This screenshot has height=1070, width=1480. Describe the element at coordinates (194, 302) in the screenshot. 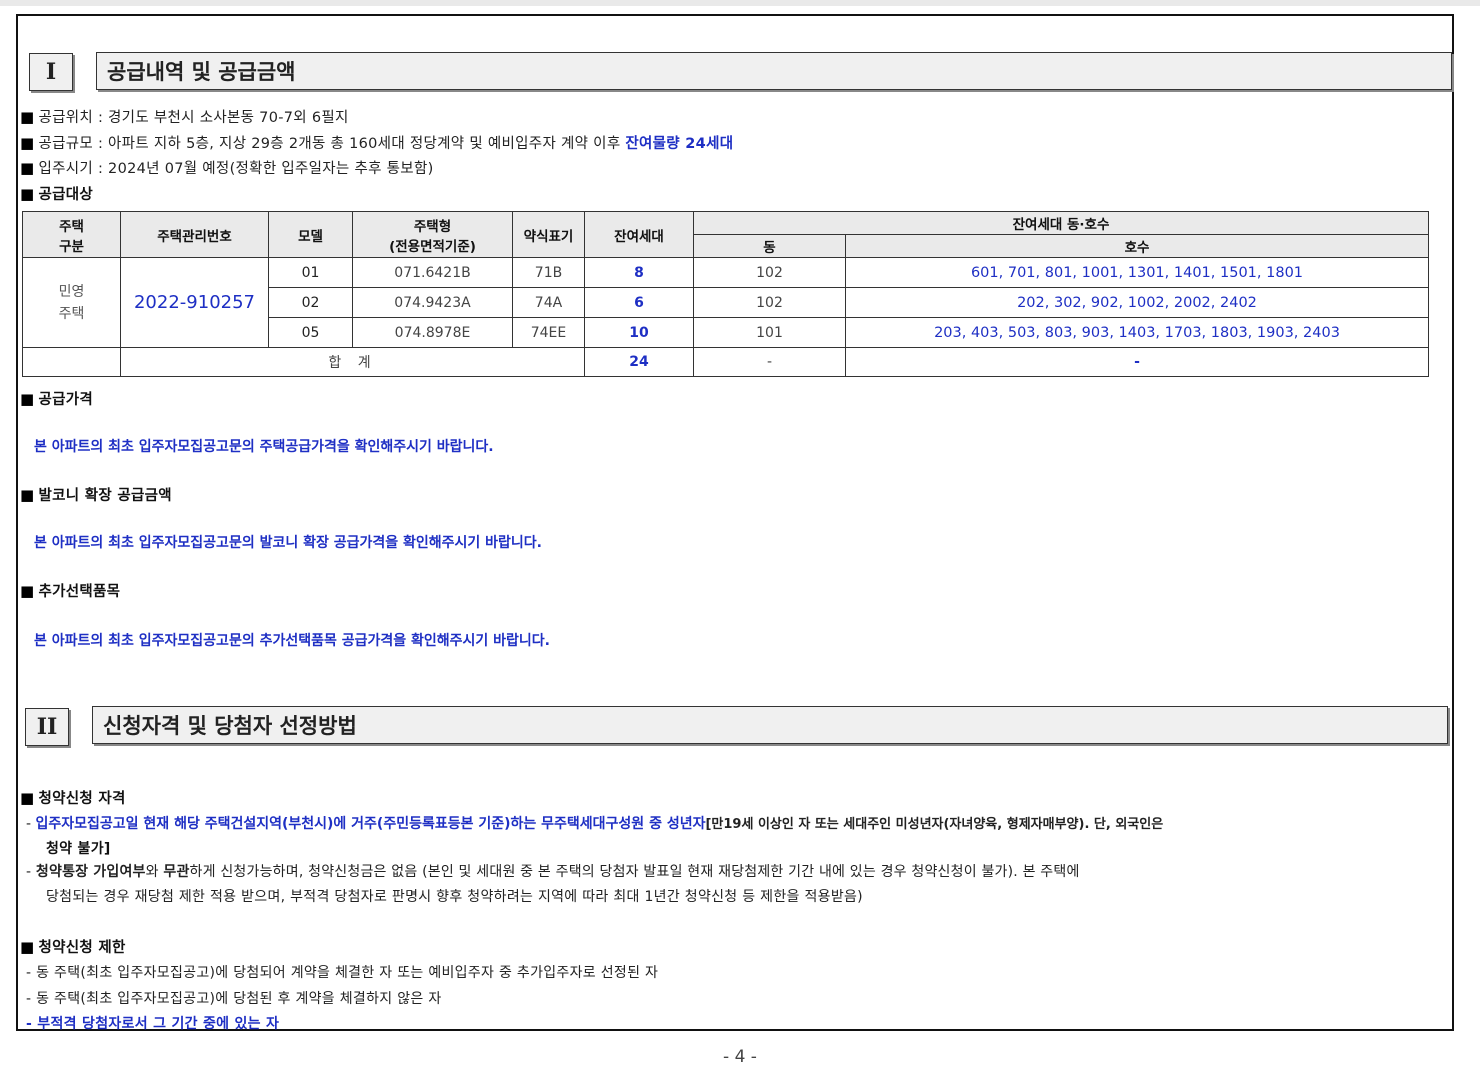

I see `mgmt-no-cell: 2022-910257` at that location.